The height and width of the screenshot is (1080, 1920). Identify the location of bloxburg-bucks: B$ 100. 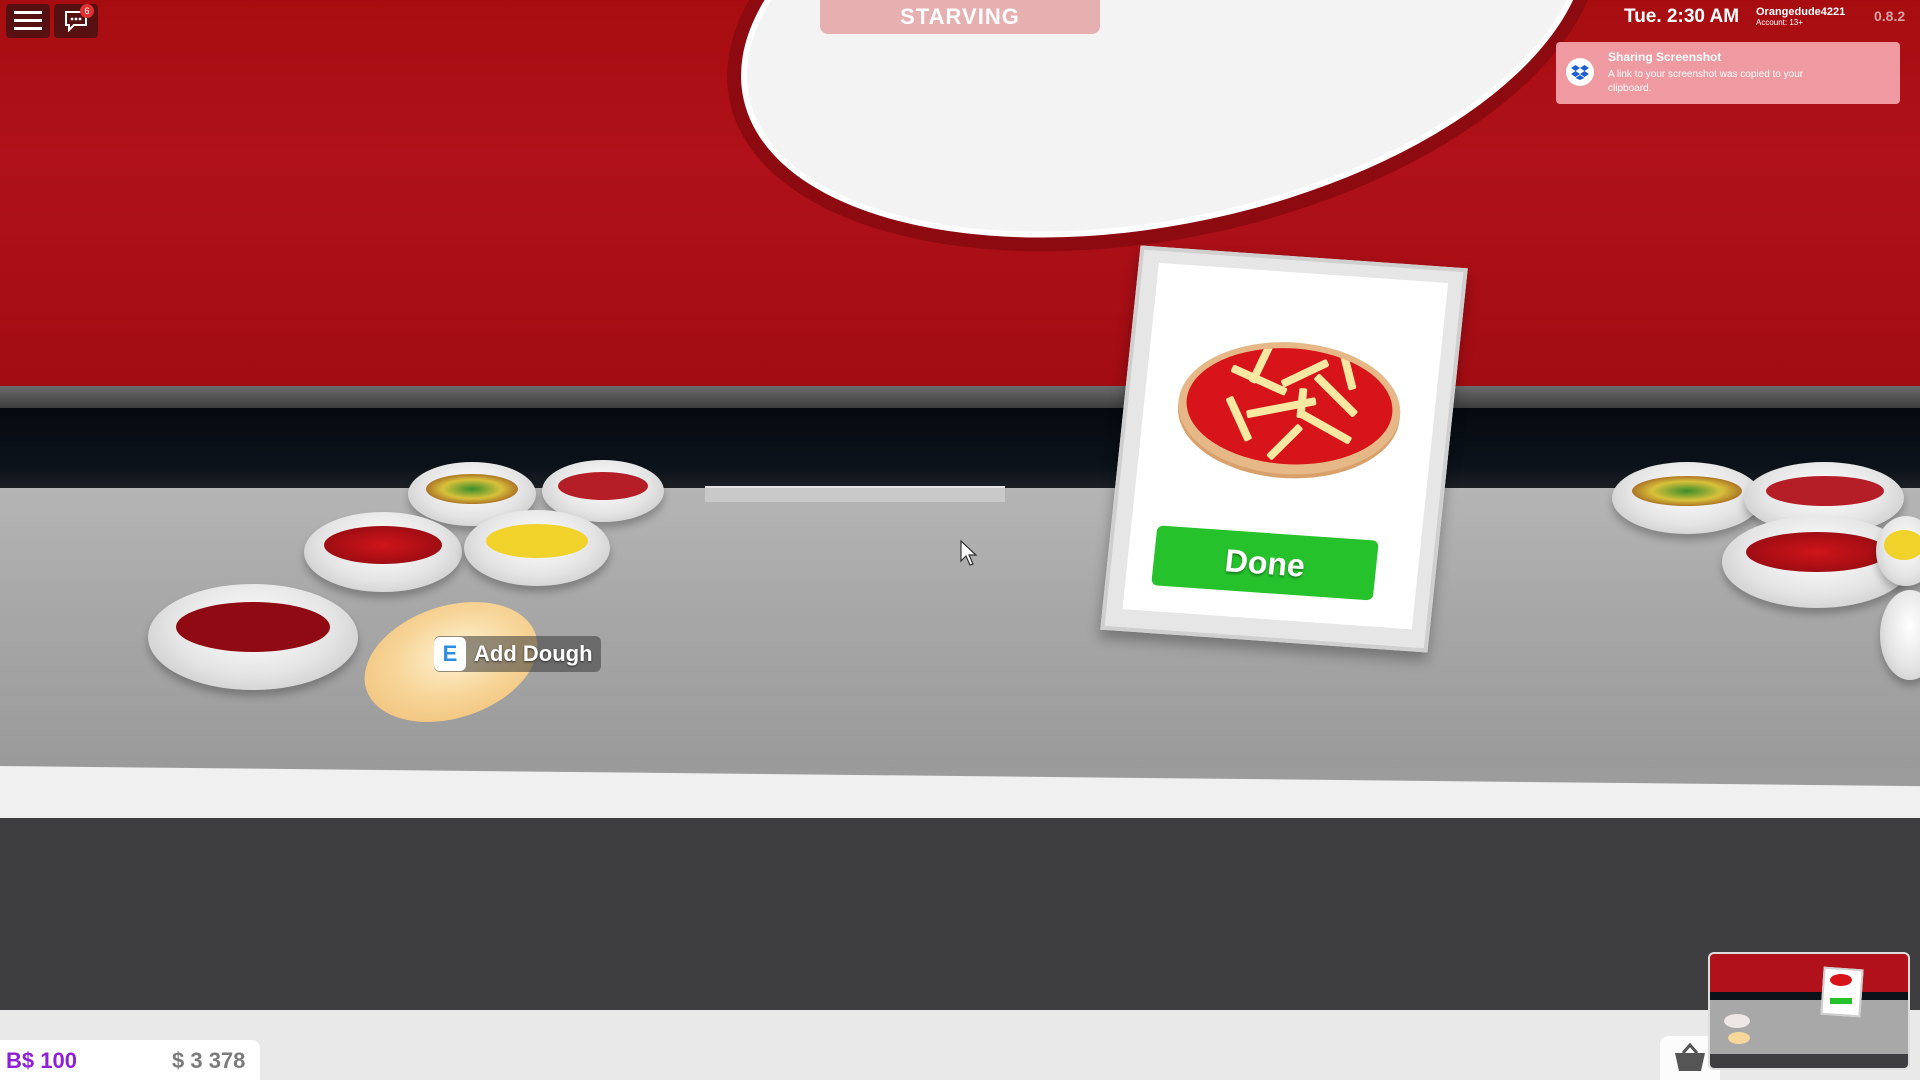
(41, 1060).